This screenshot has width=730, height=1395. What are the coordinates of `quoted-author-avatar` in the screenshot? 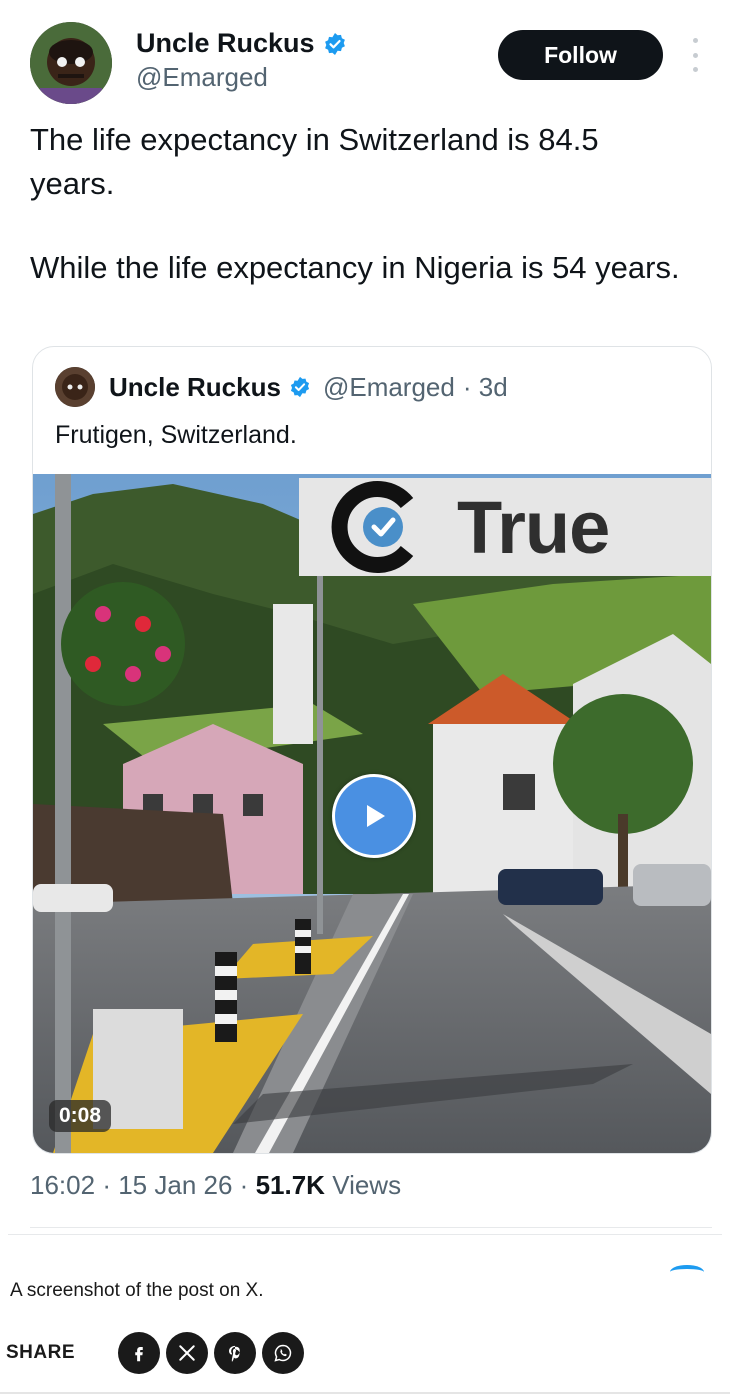 It's located at (75, 387).